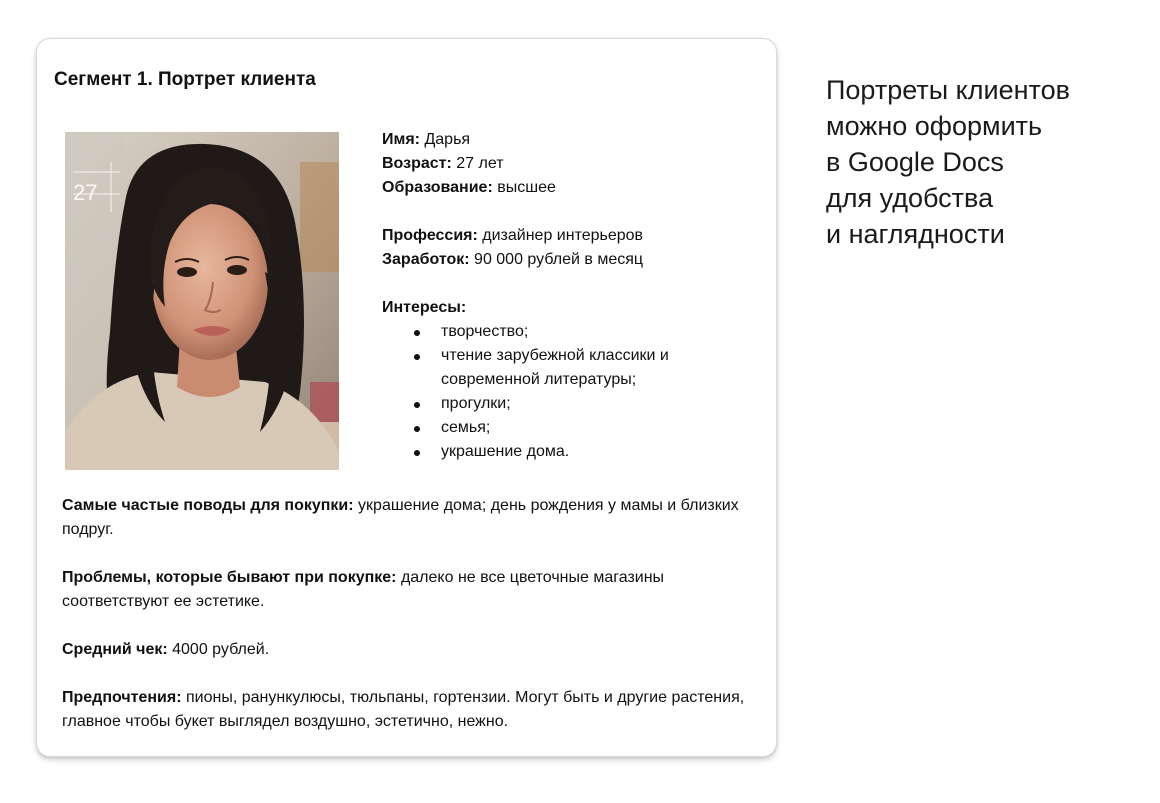 The image size is (1160, 803). Describe the element at coordinates (567, 452) in the screenshot. I see `list-item: украшение дома.` at that location.